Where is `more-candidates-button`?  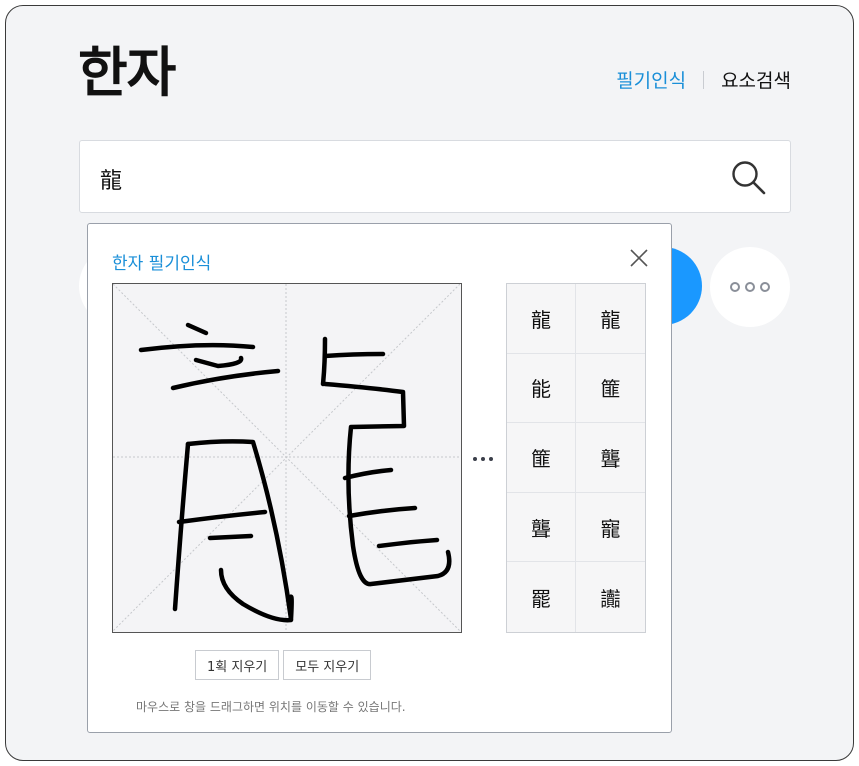 more-candidates-button is located at coordinates (483, 459).